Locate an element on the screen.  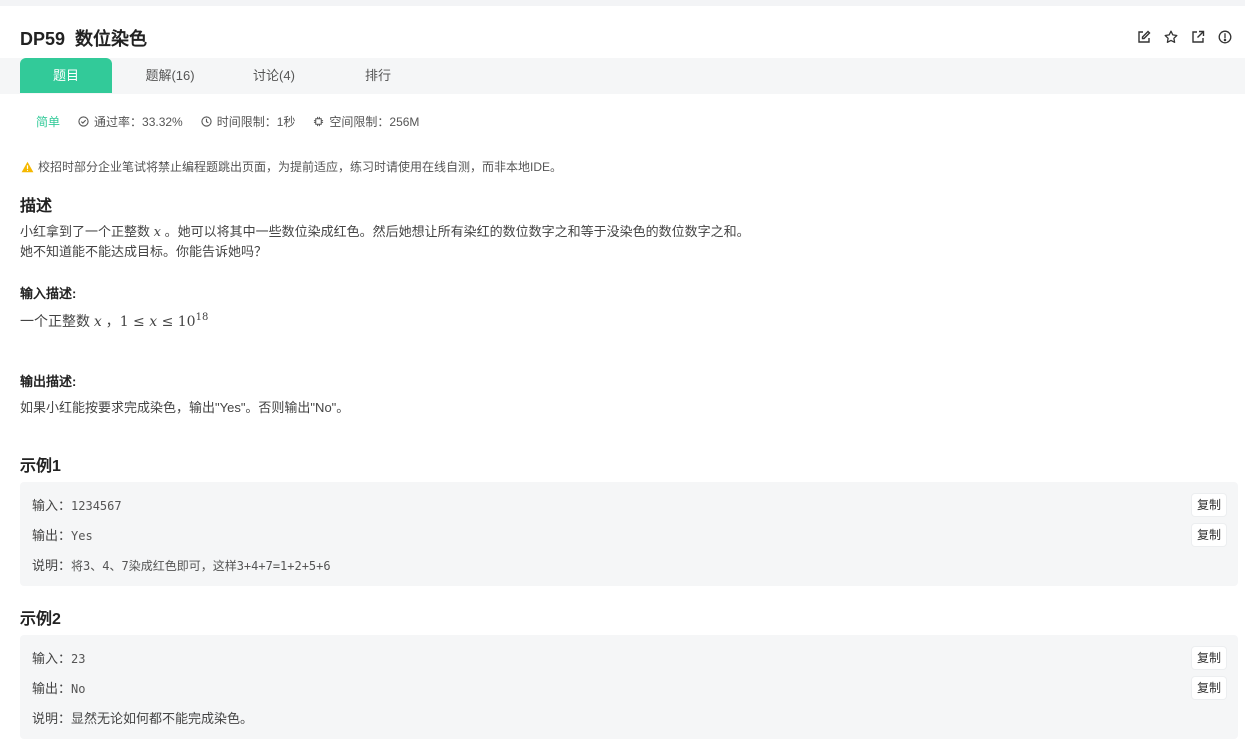
problem-meta: 简单 通过率：33.32% 时间限制：1秒 空间限制：256M is located at coordinates (236, 121).